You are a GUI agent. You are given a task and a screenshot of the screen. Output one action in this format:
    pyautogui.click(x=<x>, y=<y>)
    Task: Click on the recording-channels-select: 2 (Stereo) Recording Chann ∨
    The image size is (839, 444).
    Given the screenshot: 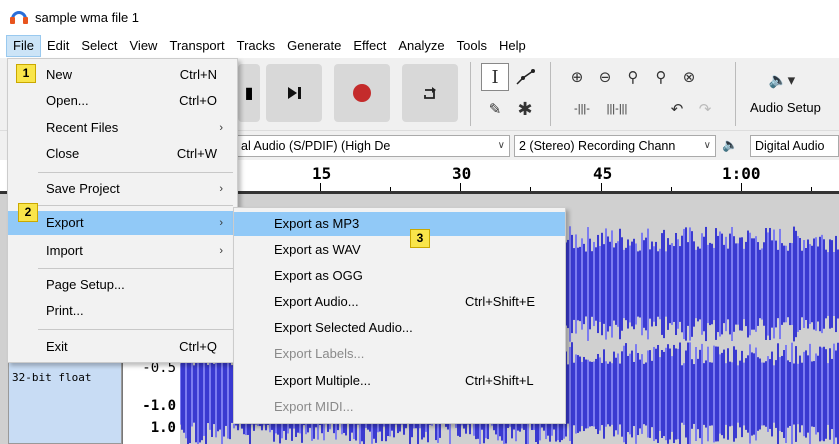 What is the action you would take?
    pyautogui.click(x=615, y=146)
    